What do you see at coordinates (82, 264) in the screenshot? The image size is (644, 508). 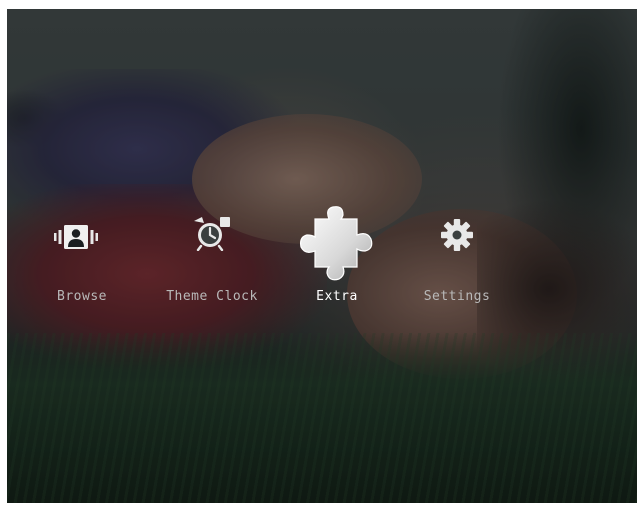 I see `menu-item-browse: Browse` at bounding box center [82, 264].